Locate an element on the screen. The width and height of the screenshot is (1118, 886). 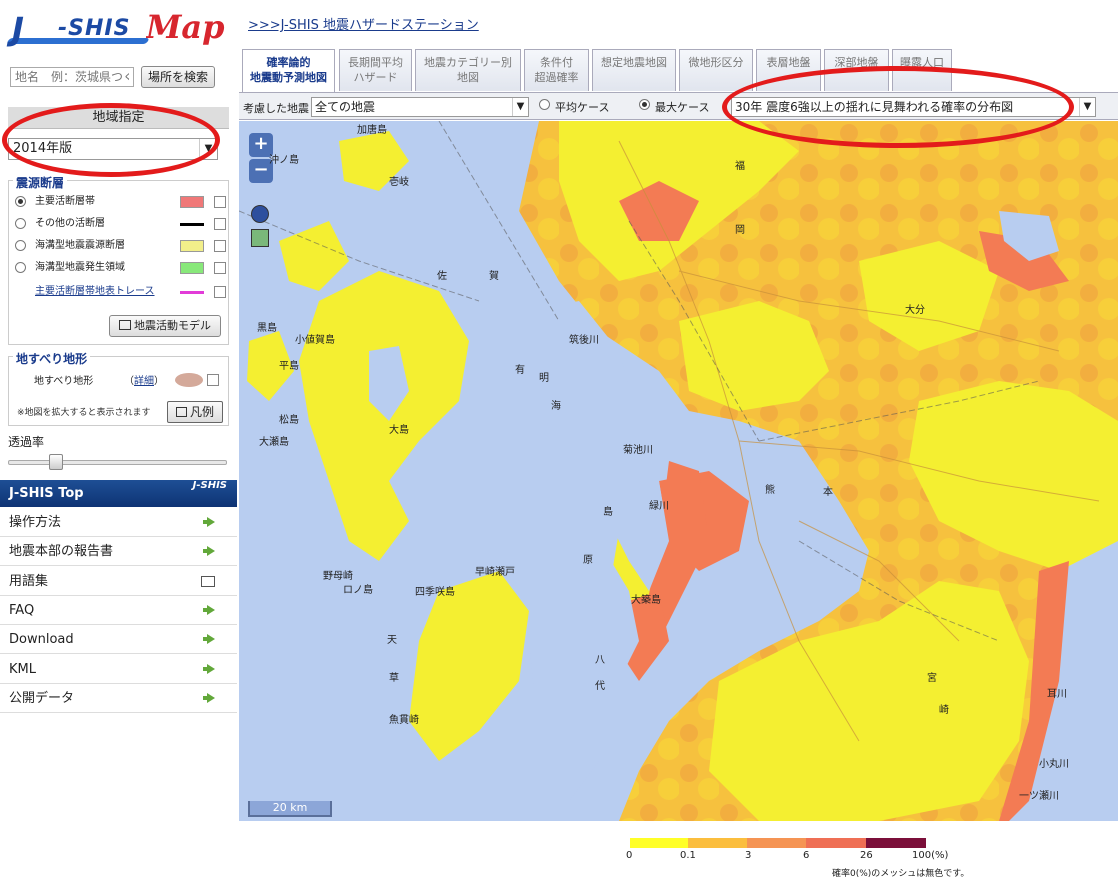
map-type-select: 30年 震度6強以上の揺れに見舞われる確率の分布図 ▼ is located at coordinates (913, 107).